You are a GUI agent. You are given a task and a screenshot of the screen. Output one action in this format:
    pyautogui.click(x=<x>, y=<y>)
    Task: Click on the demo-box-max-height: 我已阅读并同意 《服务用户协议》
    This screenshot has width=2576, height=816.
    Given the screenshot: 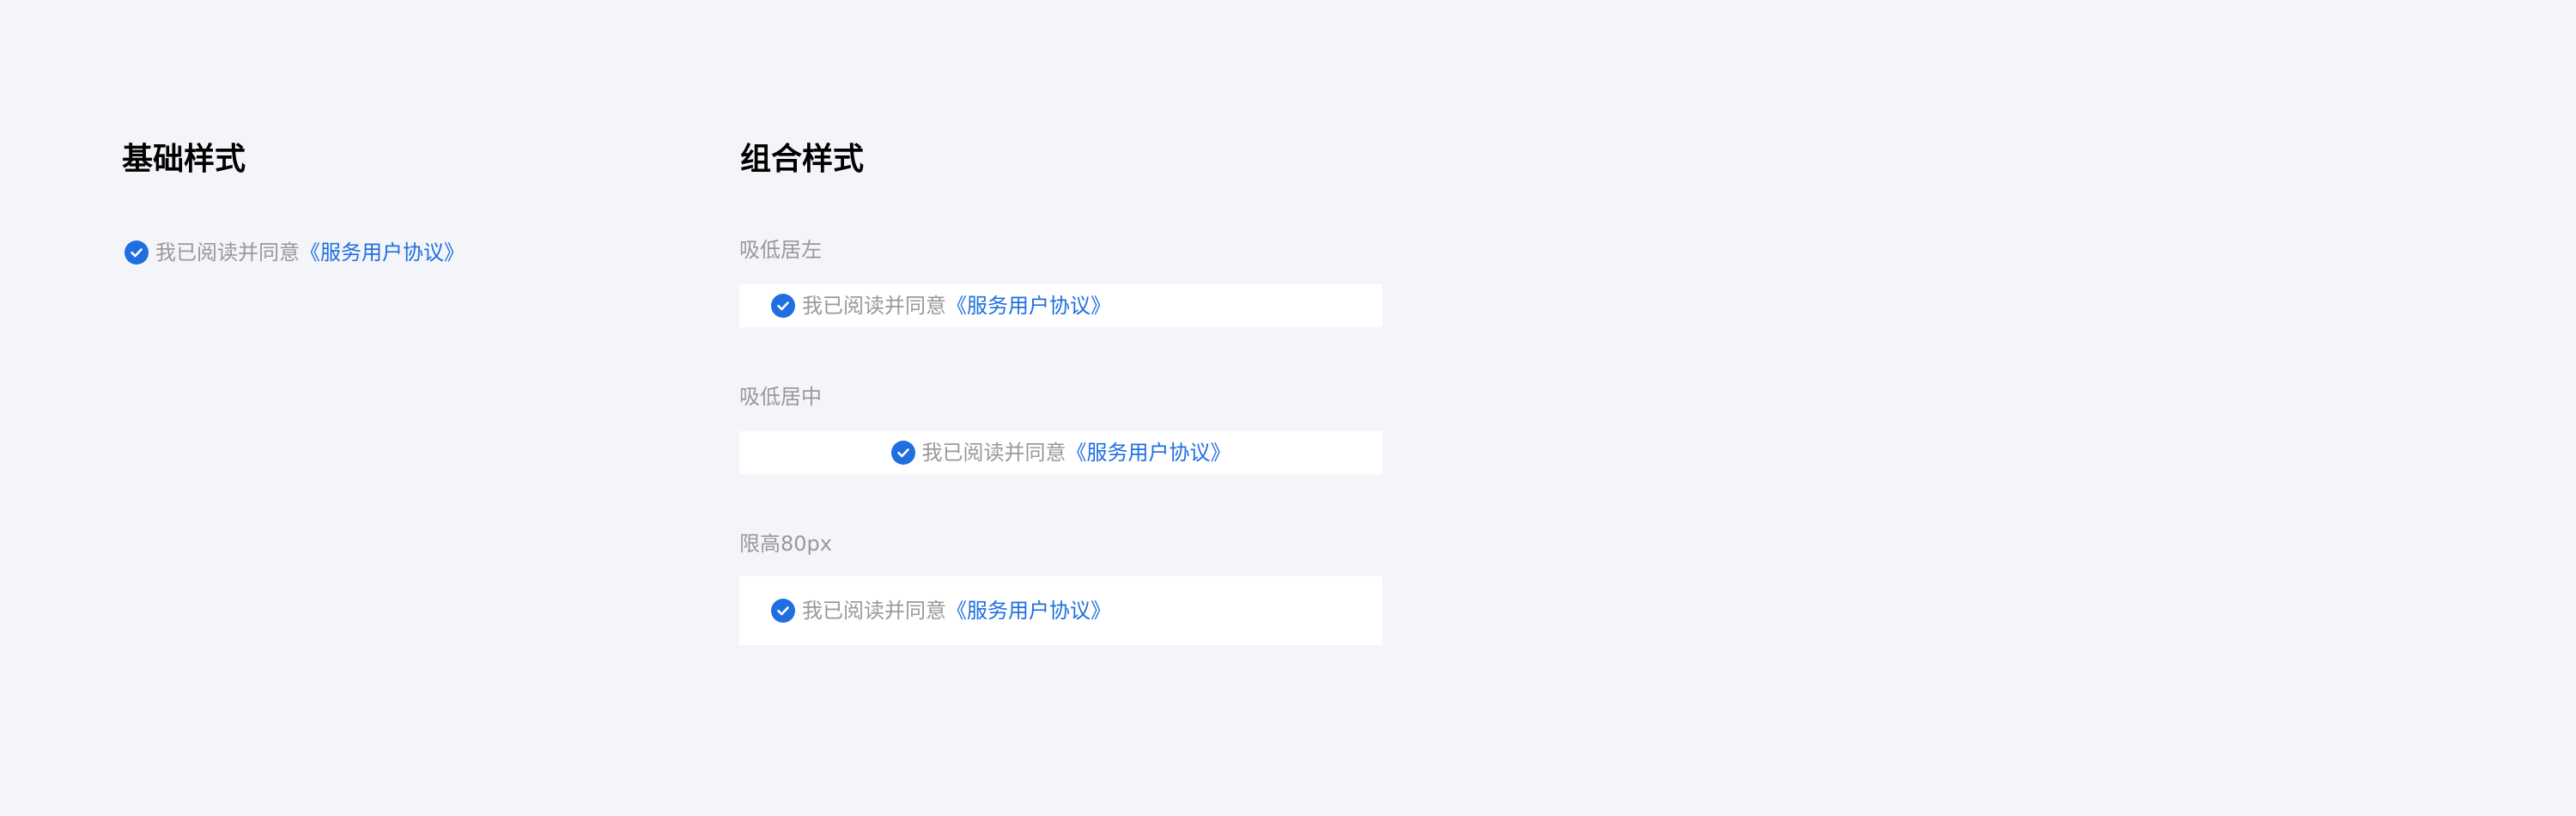 What is the action you would take?
    pyautogui.click(x=1060, y=611)
    